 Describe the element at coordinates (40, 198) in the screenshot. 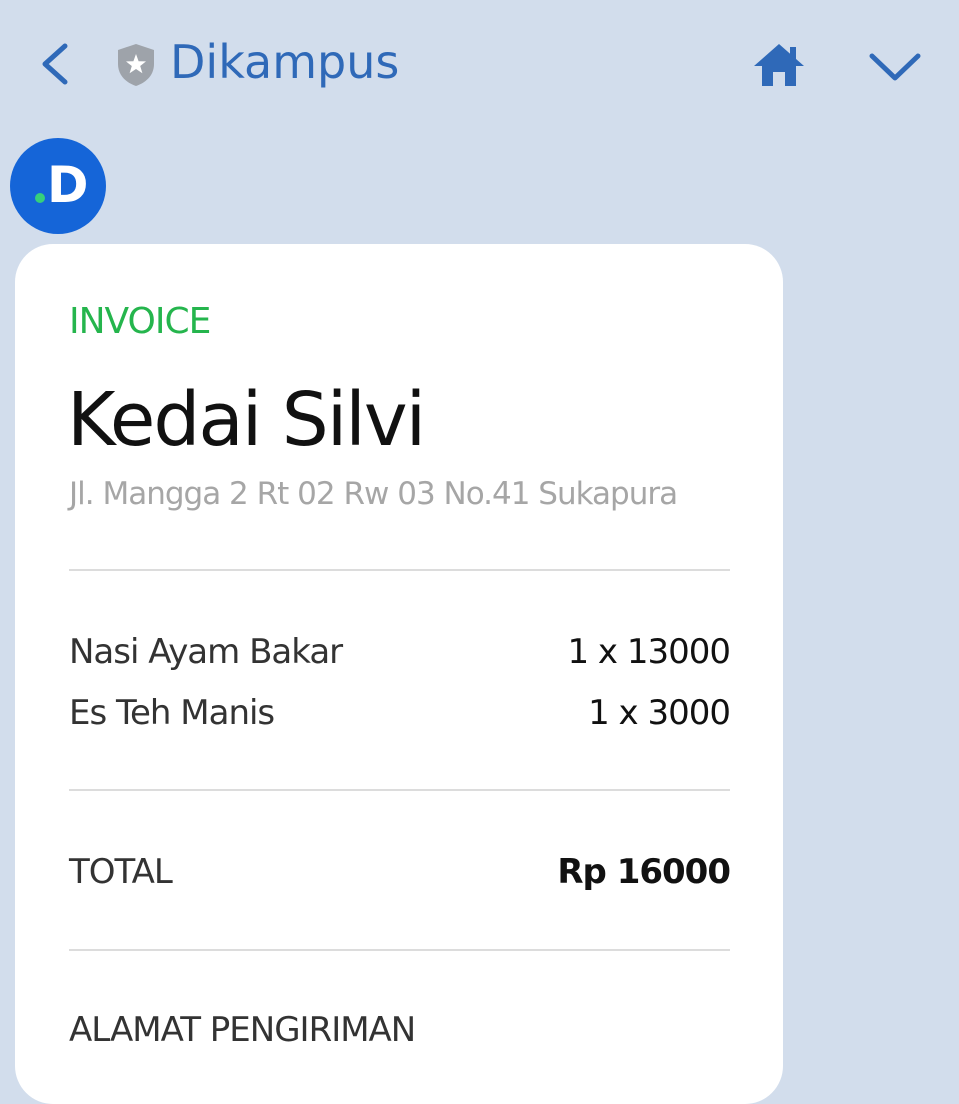

I see `avatar-dot` at that location.